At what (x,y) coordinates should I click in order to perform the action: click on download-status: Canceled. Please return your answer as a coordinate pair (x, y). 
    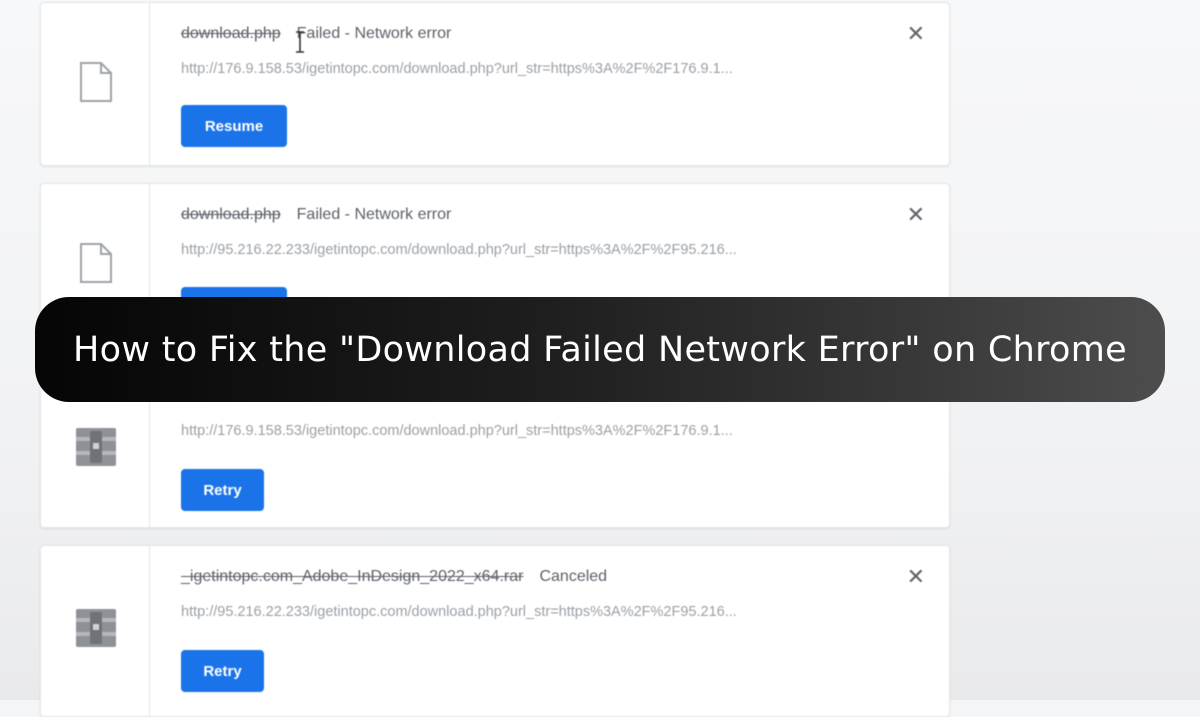
    Looking at the image, I should click on (573, 576).